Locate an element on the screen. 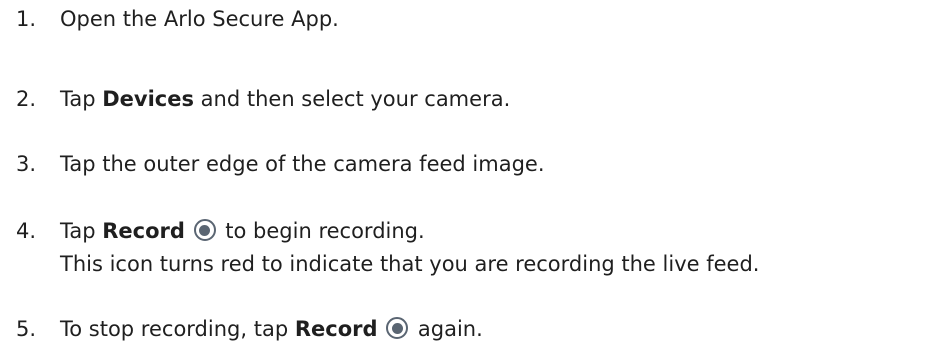 The width and height of the screenshot is (930, 362). step-text-post: to begin recording. is located at coordinates (321, 231).